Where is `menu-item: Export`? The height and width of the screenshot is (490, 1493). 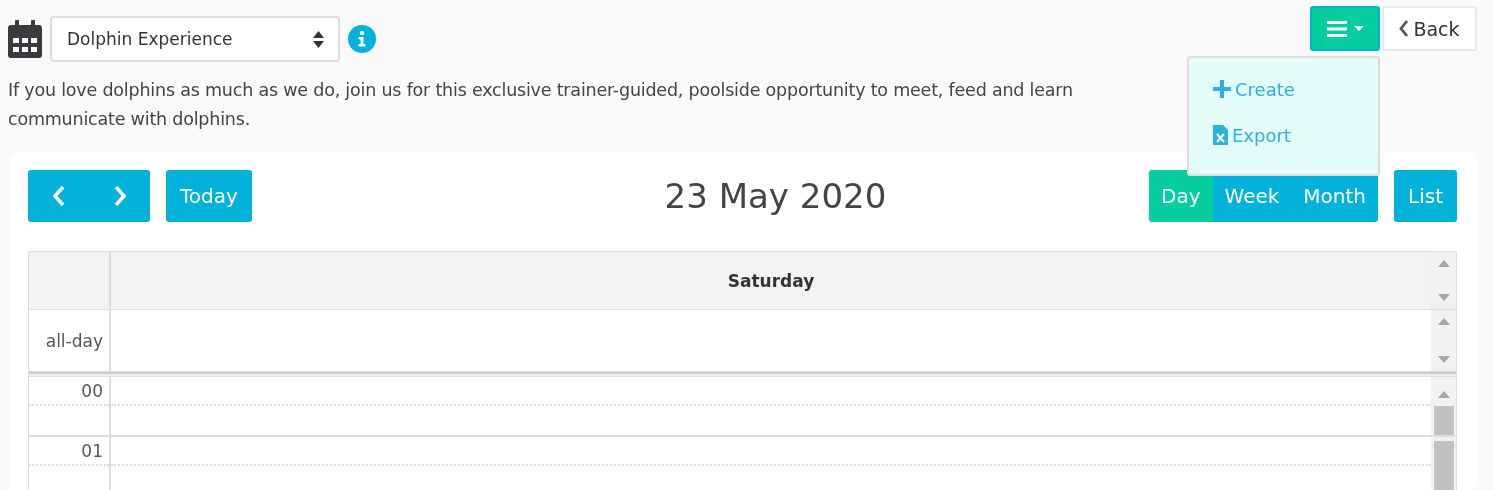 menu-item: Export is located at coordinates (1295, 135).